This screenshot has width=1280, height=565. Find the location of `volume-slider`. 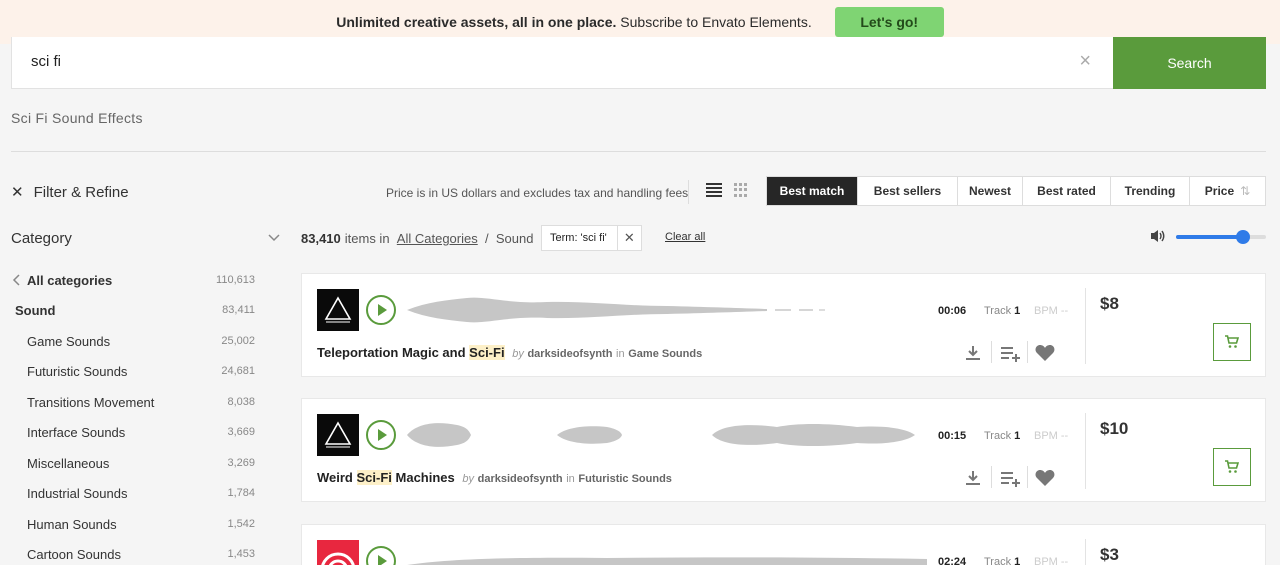

volume-slider is located at coordinates (1221, 237).